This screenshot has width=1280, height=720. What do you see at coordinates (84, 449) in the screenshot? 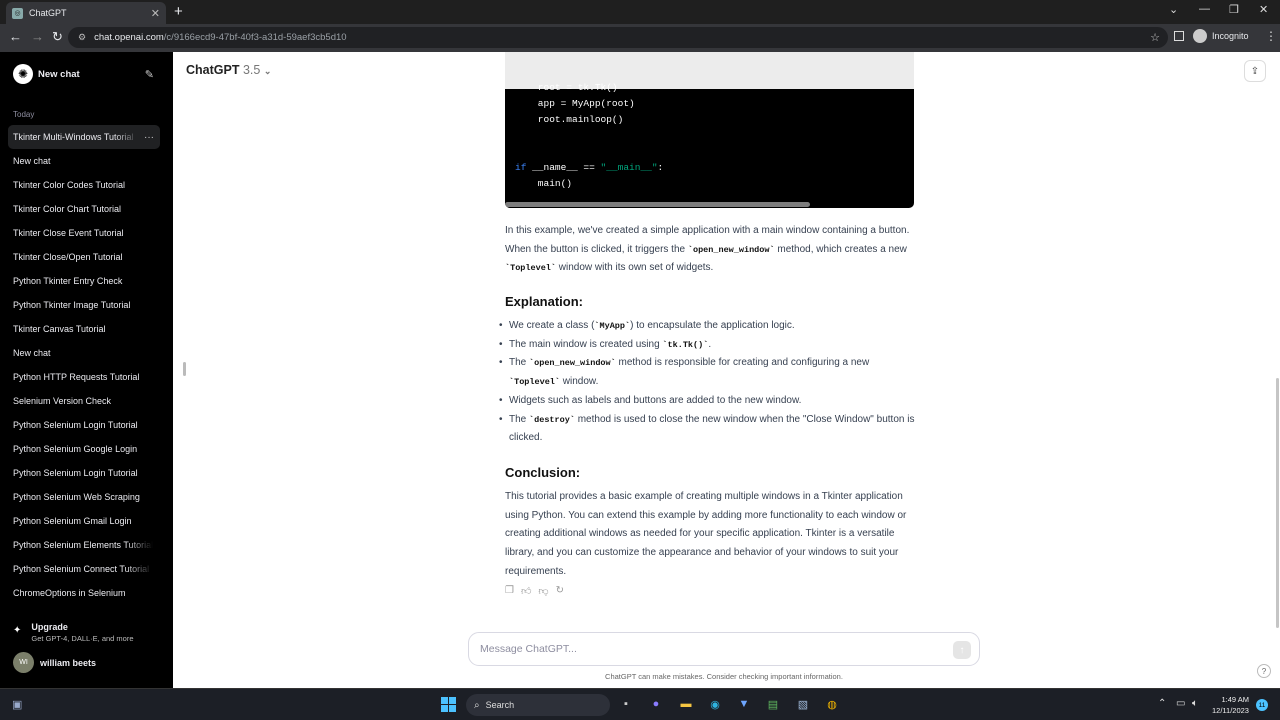
I see `history-item: Python Selenium Google Login` at bounding box center [84, 449].